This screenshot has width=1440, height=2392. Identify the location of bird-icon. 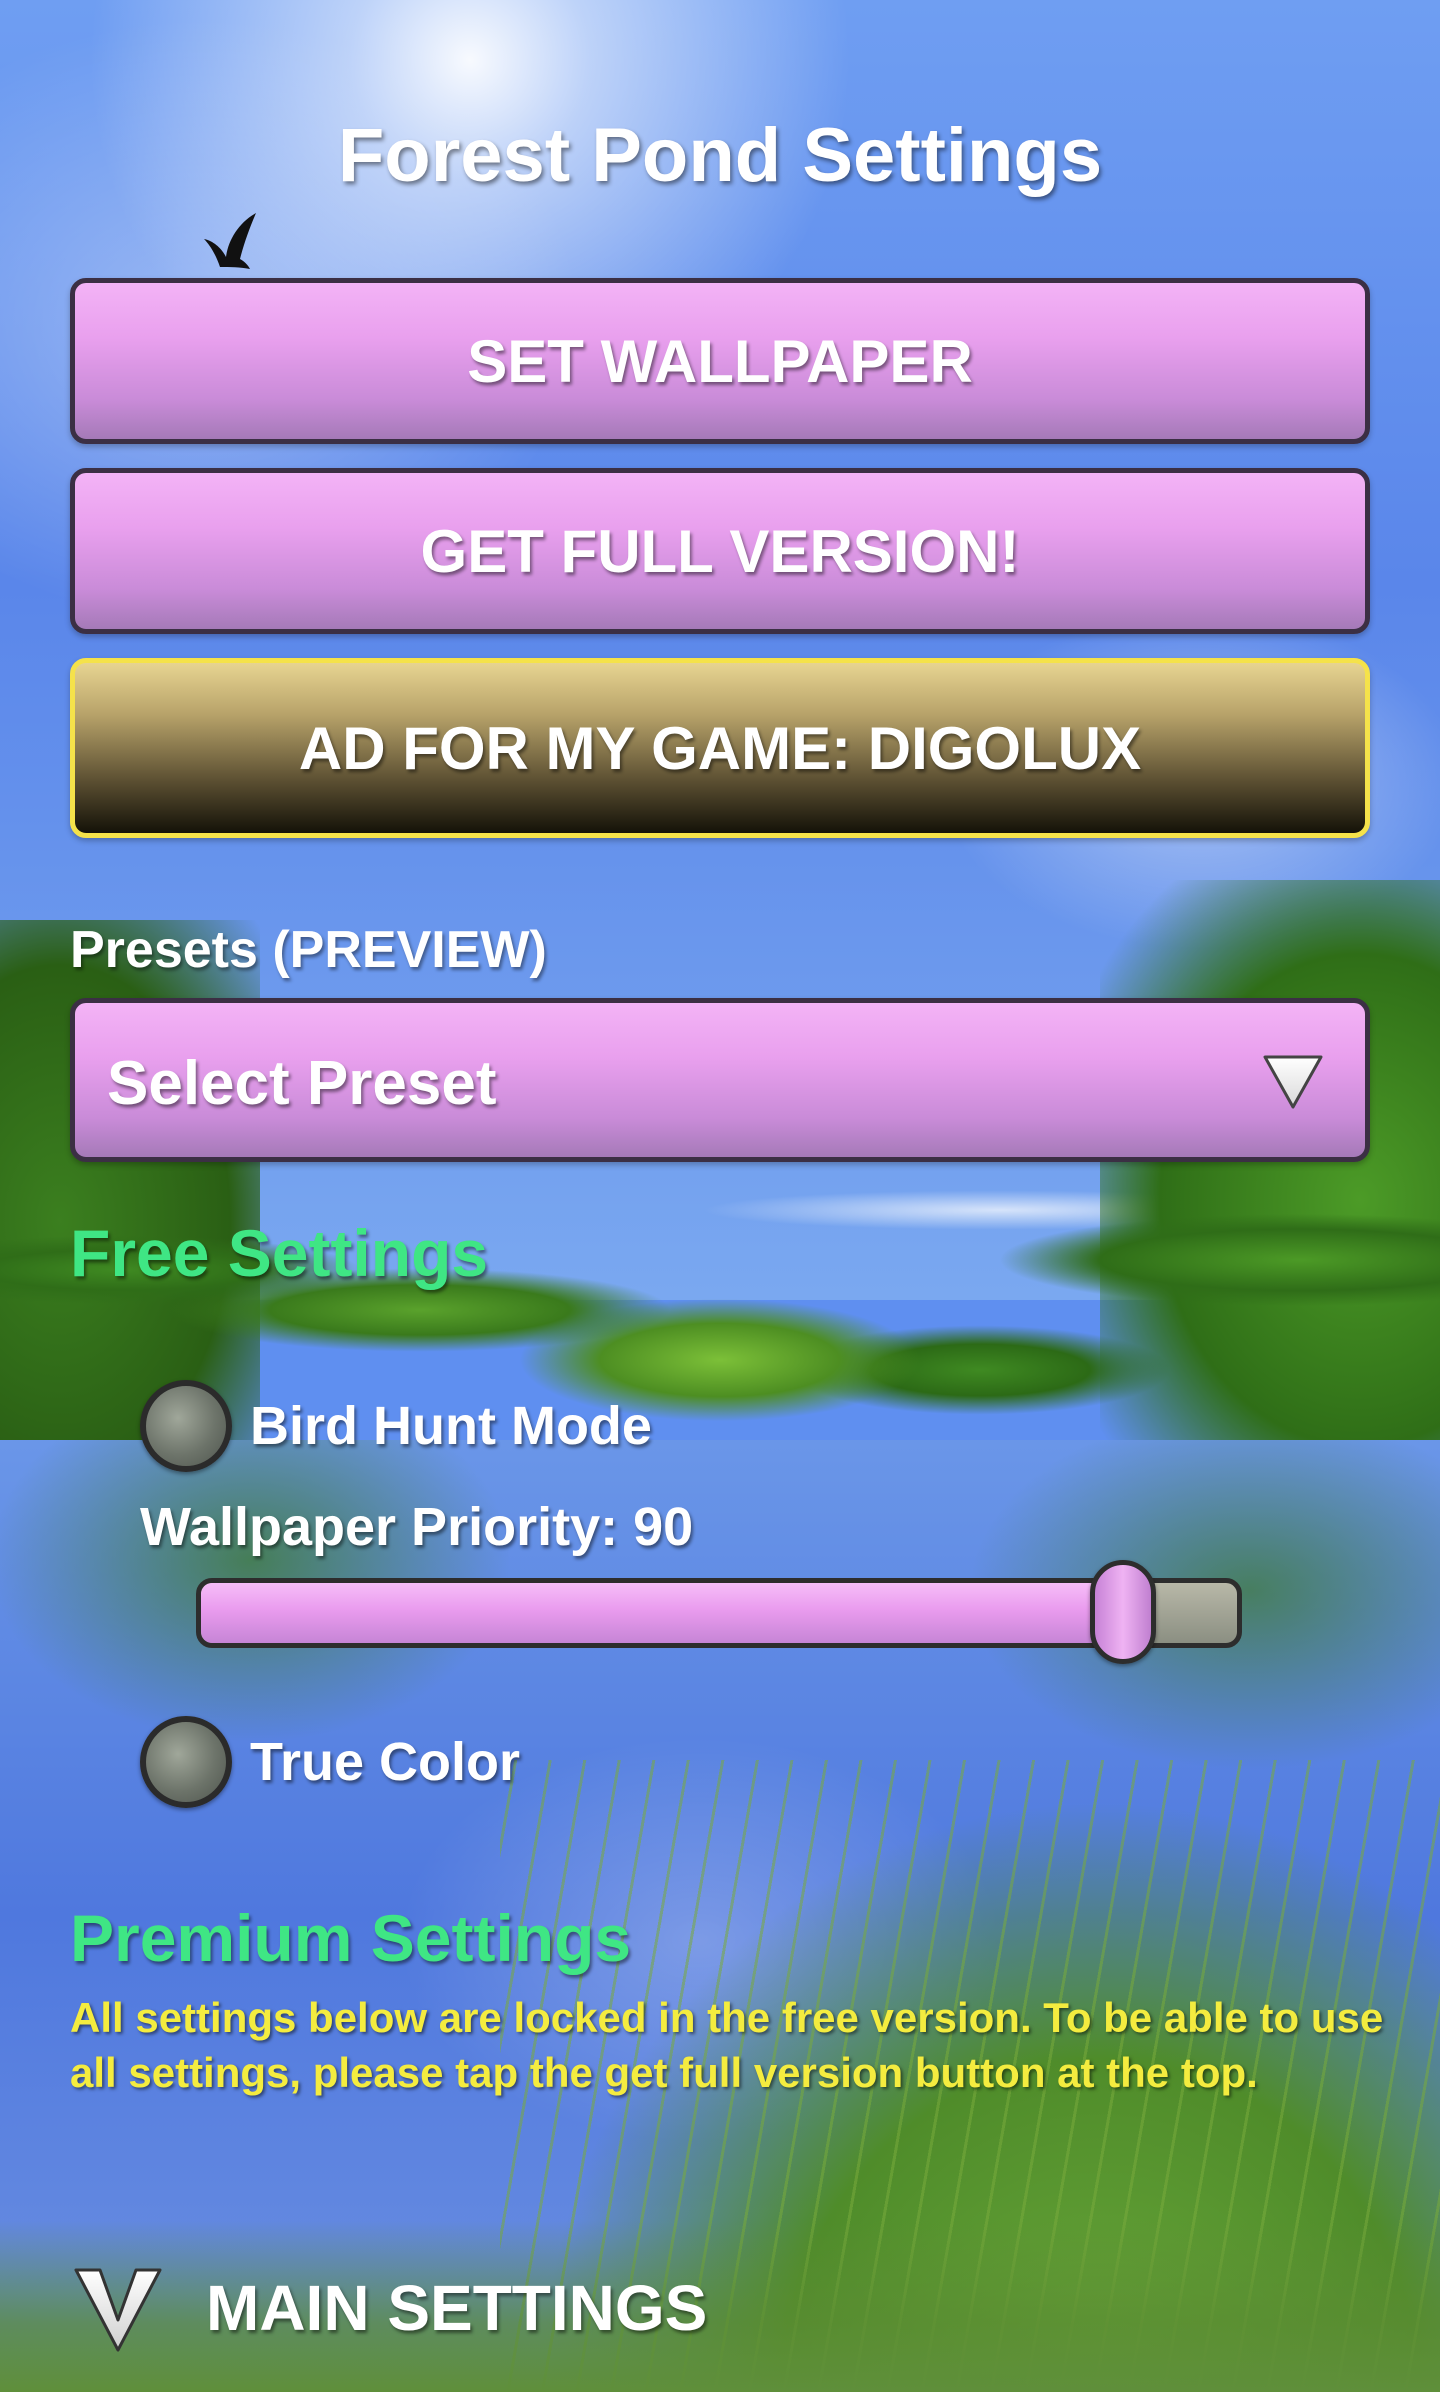
(230, 241).